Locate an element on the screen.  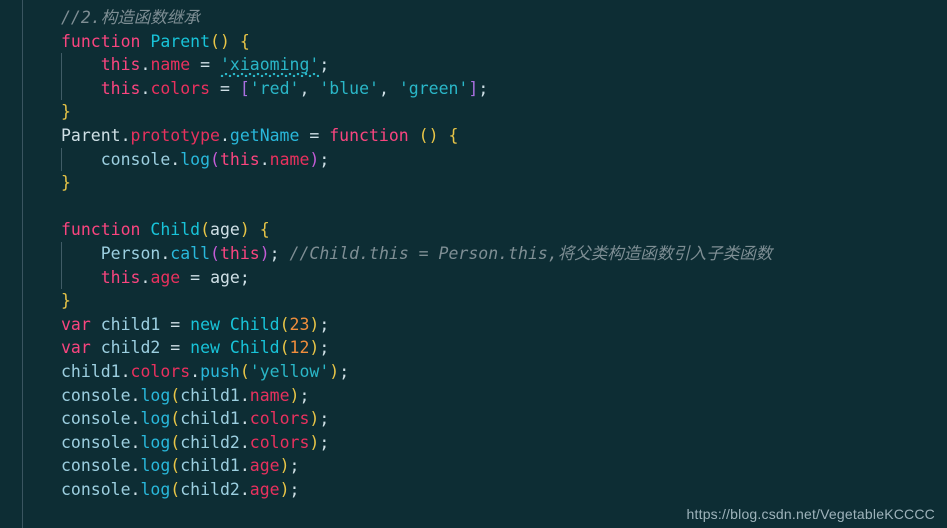
method-token: log is located at coordinates (155, 466).